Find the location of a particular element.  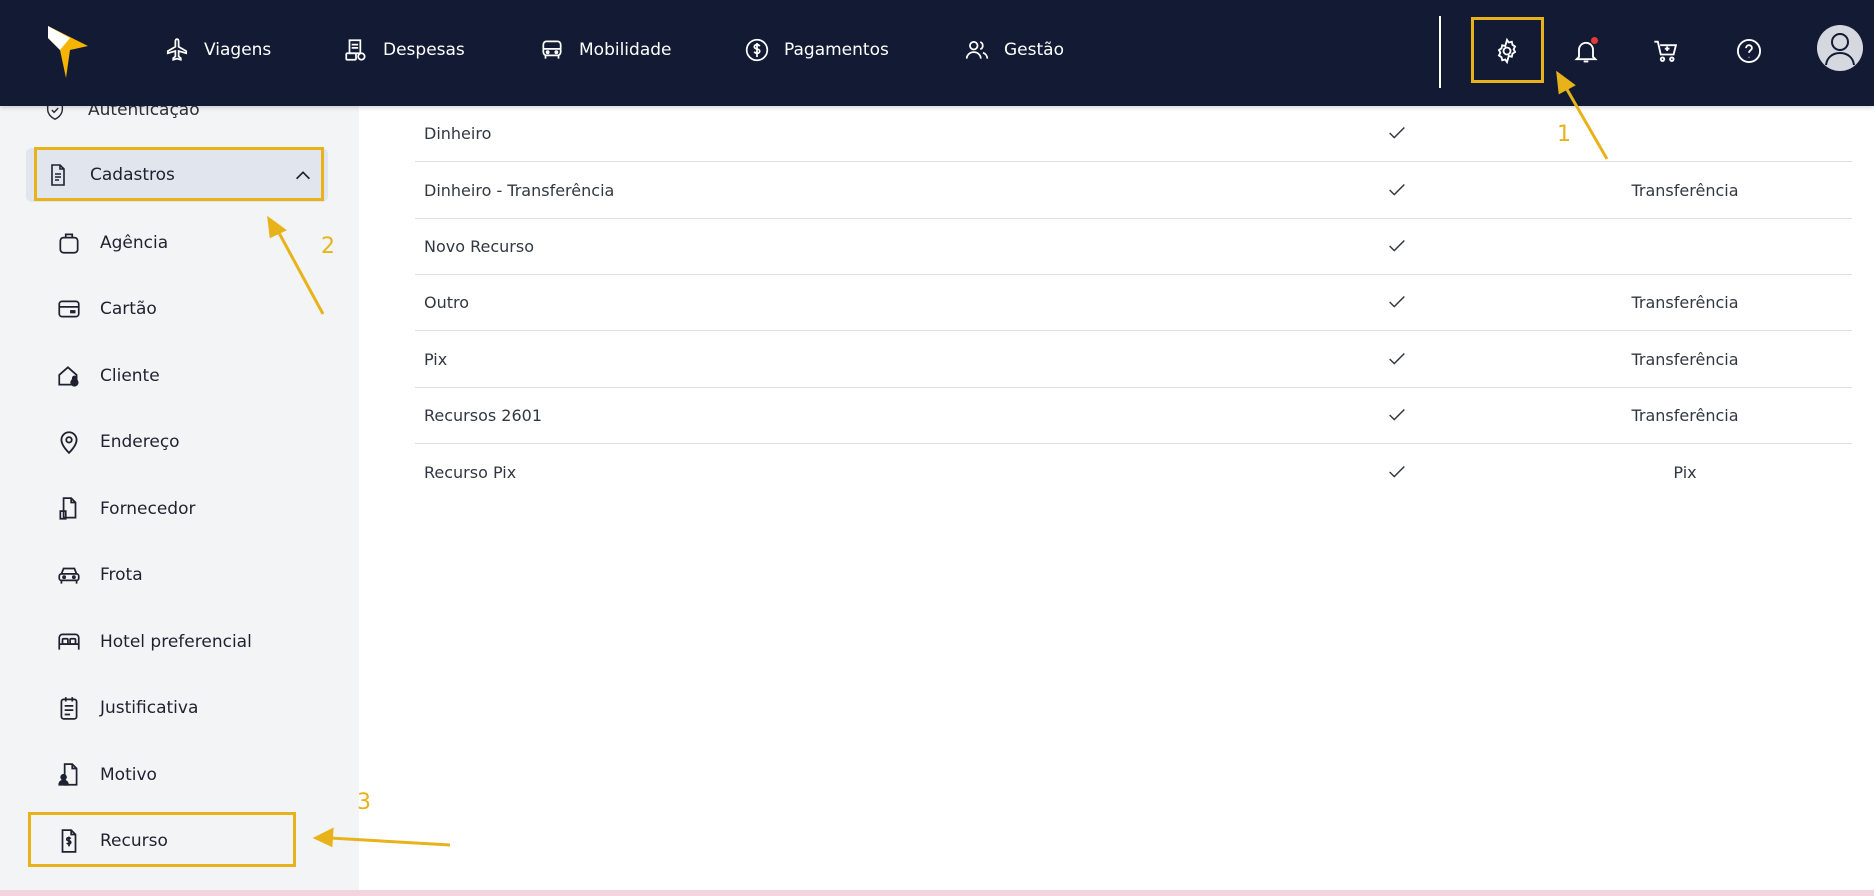

home-user-icon is located at coordinates (68, 376).